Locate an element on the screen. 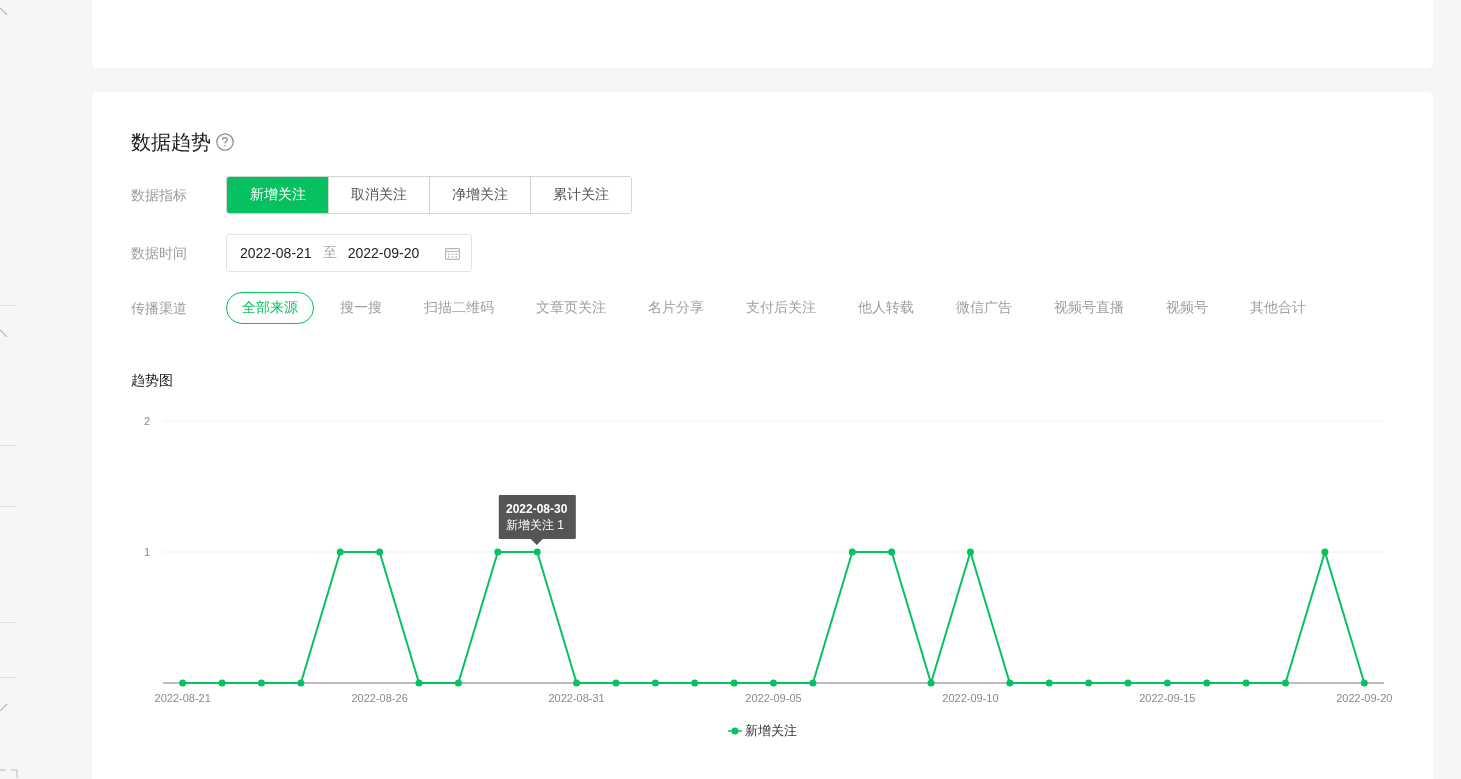 The image size is (1461, 779). filter-label: 传播渠道 is located at coordinates (159, 308).